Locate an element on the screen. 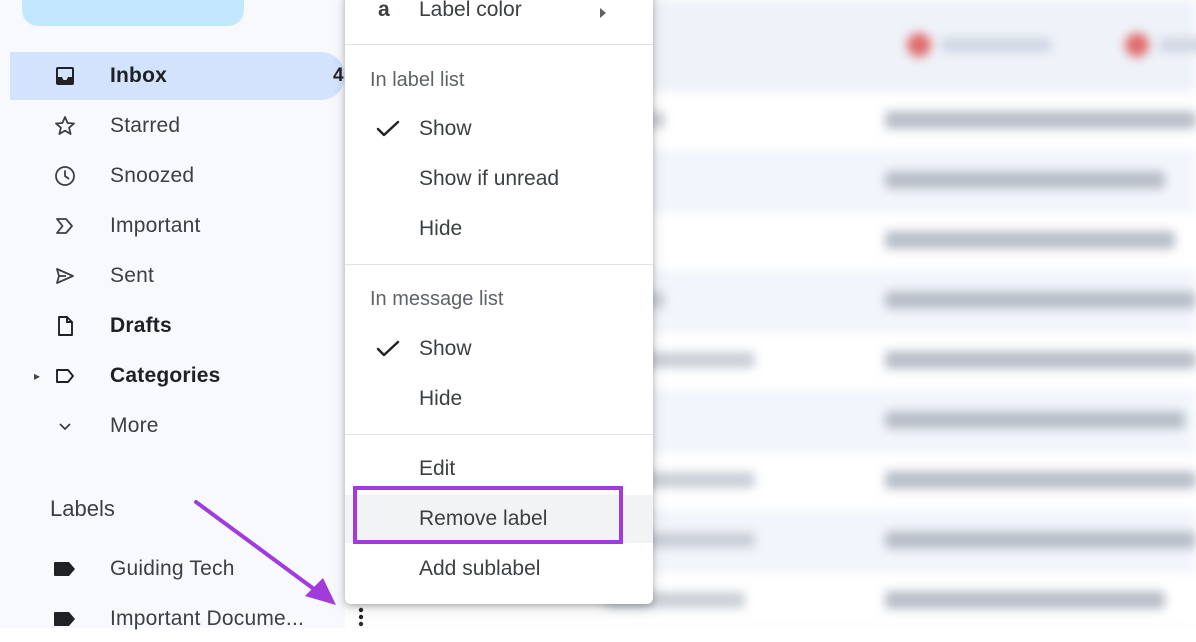 The height and width of the screenshot is (642, 1196). sidebar-item-label: Categories is located at coordinates (165, 375).